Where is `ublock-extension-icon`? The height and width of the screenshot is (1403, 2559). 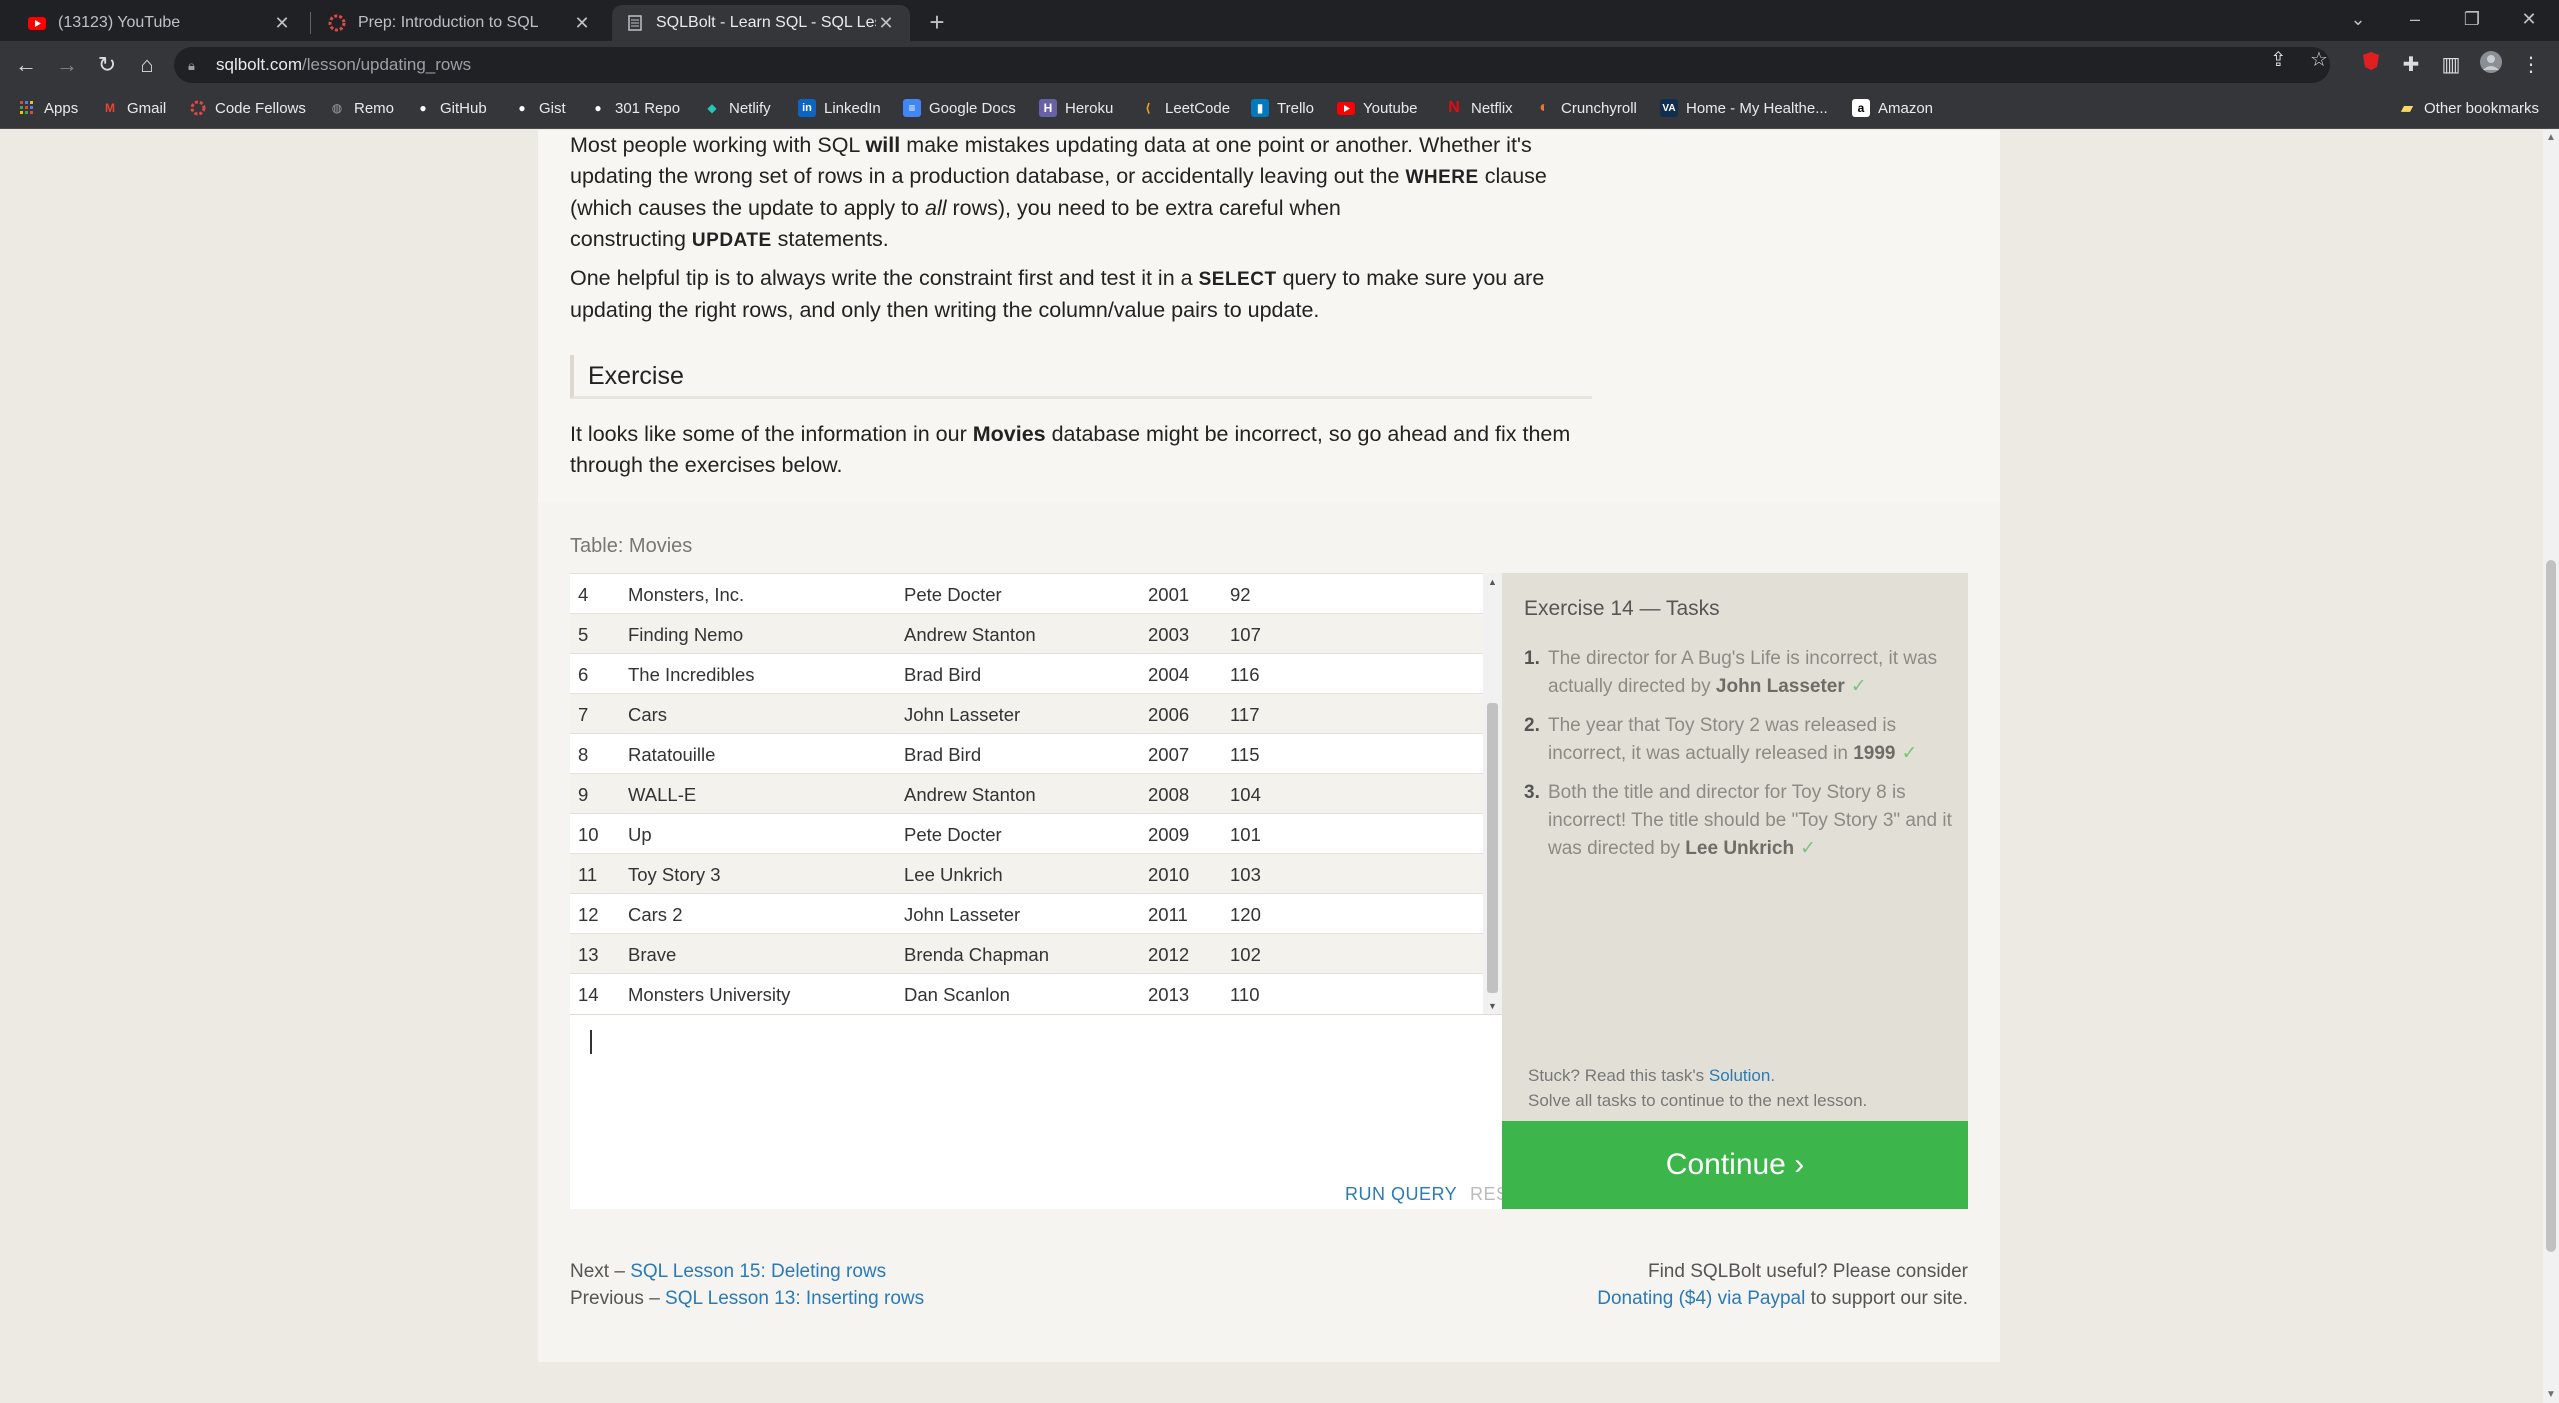 ublock-extension-icon is located at coordinates (2371, 65).